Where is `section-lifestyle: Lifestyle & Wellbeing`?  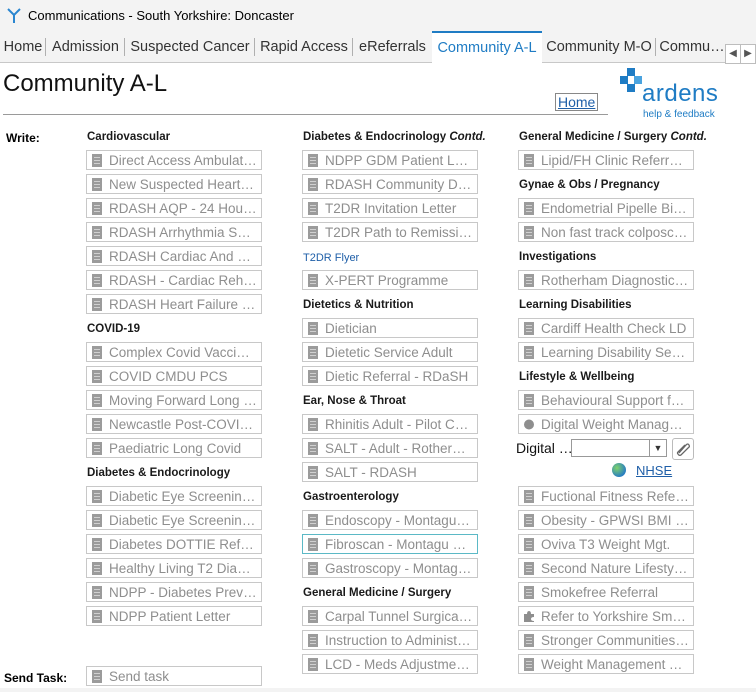
section-lifestyle: Lifestyle & Wellbeing is located at coordinates (577, 377).